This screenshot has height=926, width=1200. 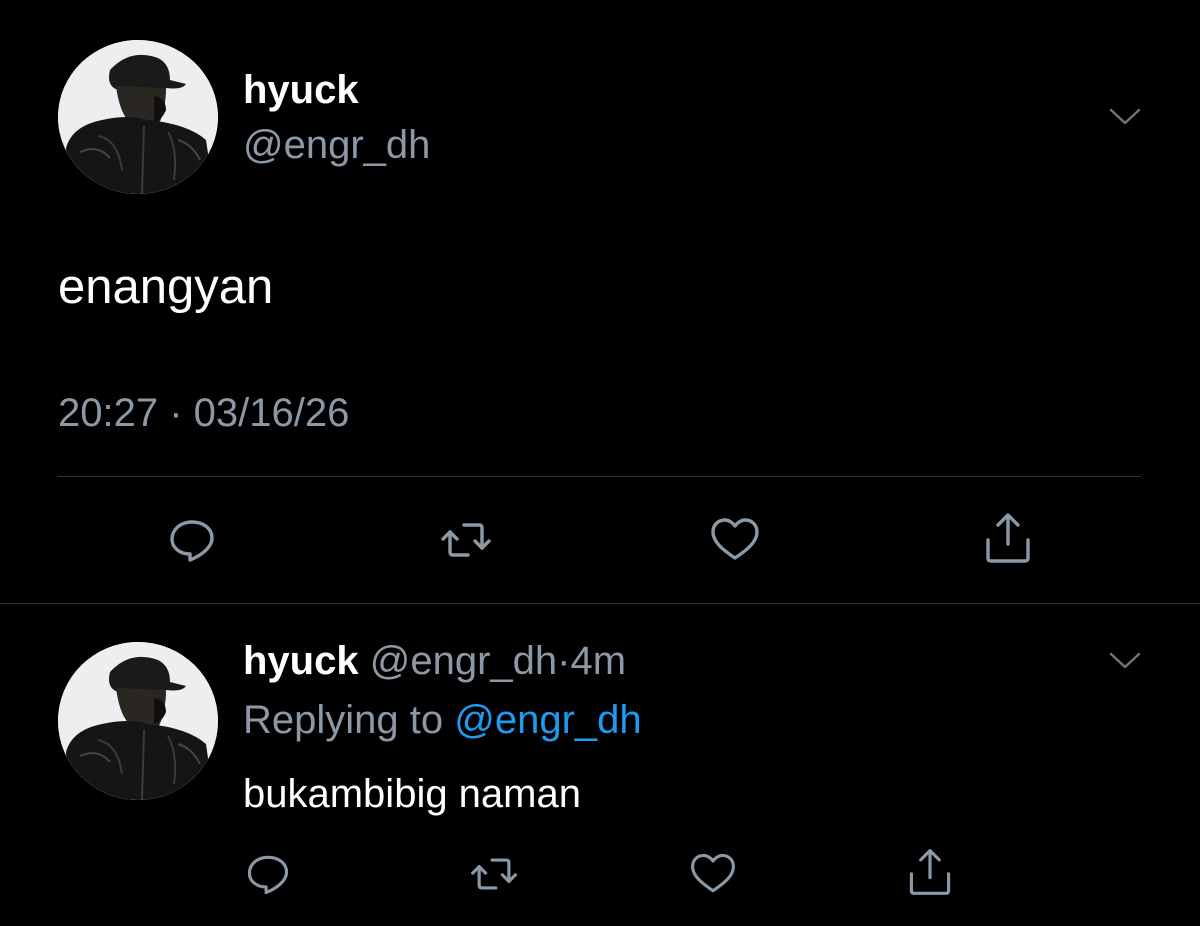 I want to click on reply-share-button, so click(x=930, y=872).